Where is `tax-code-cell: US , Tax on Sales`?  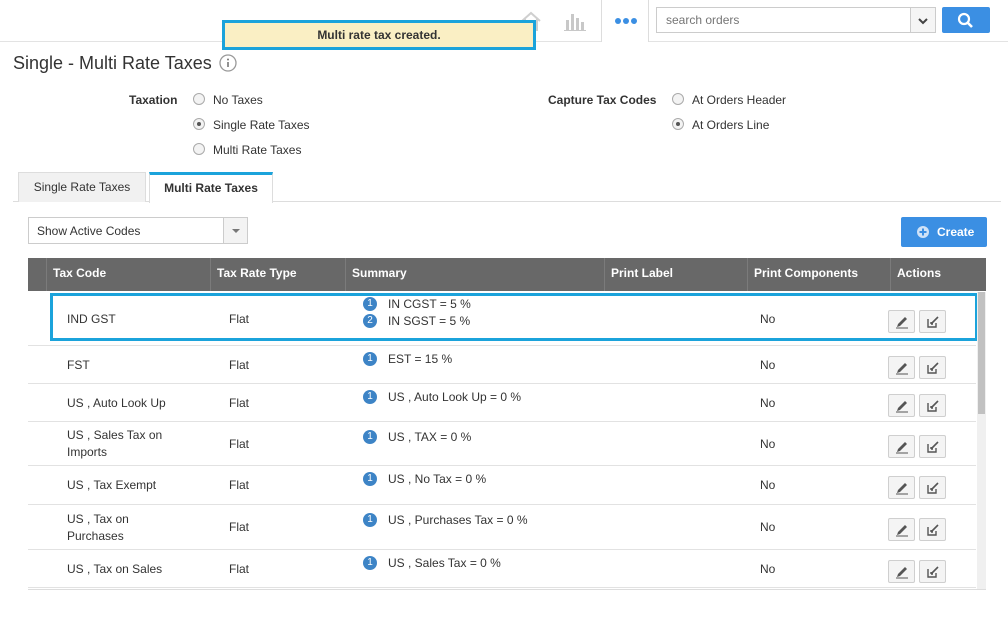
tax-code-cell: US , Tax on Sales is located at coordinates (127, 569).